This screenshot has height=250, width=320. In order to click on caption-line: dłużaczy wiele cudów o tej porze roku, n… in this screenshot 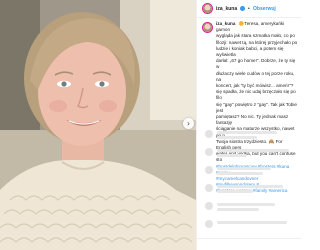, I will do `click(255, 76)`.